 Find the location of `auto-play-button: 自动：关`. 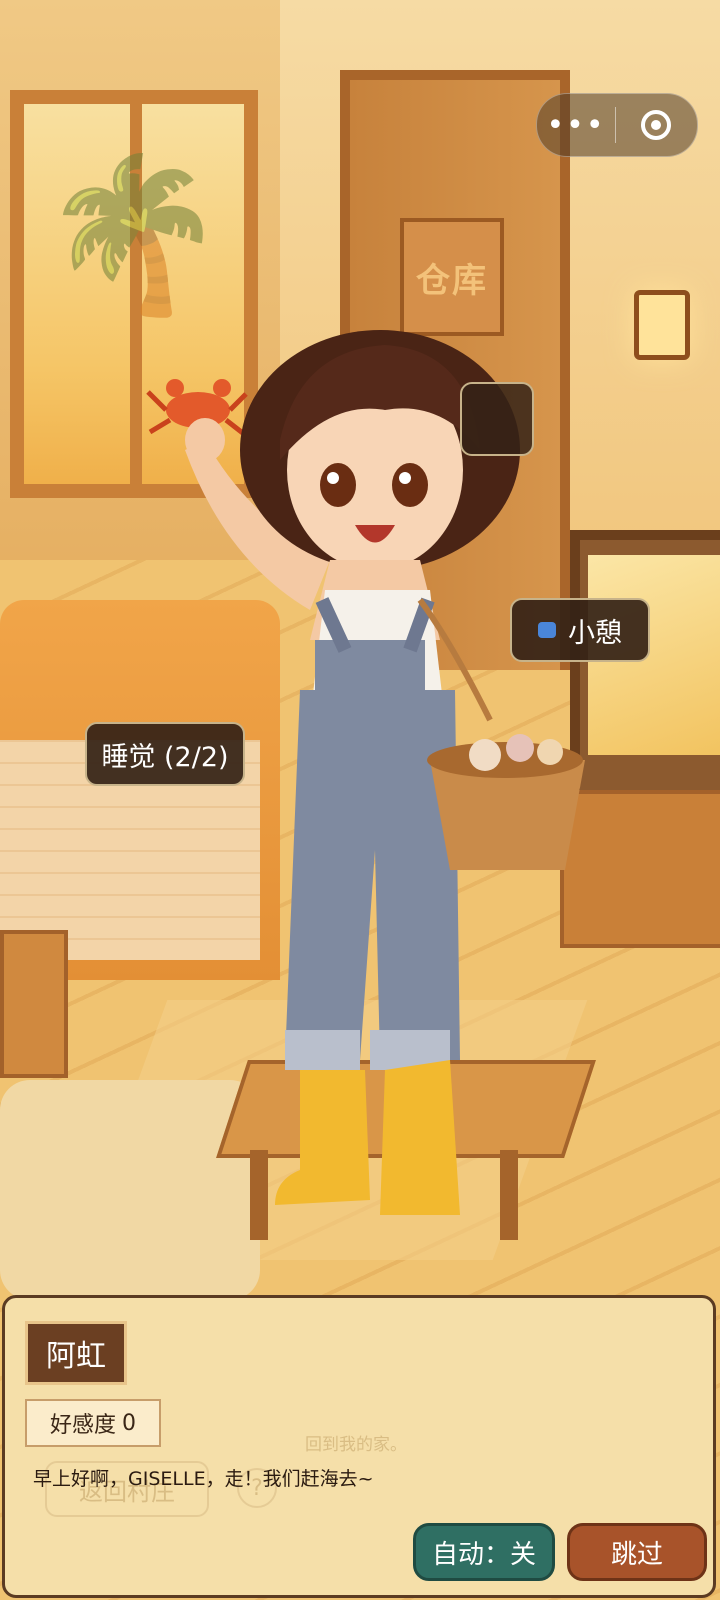

auto-play-button: 自动：关 is located at coordinates (484, 1552).